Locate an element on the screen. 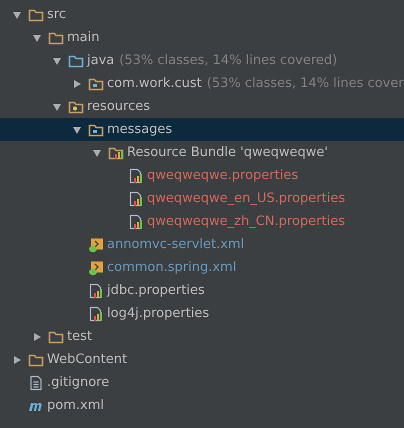  tree-row: com.work.cust (53% classes, 14% lines cover is located at coordinates (202, 83).